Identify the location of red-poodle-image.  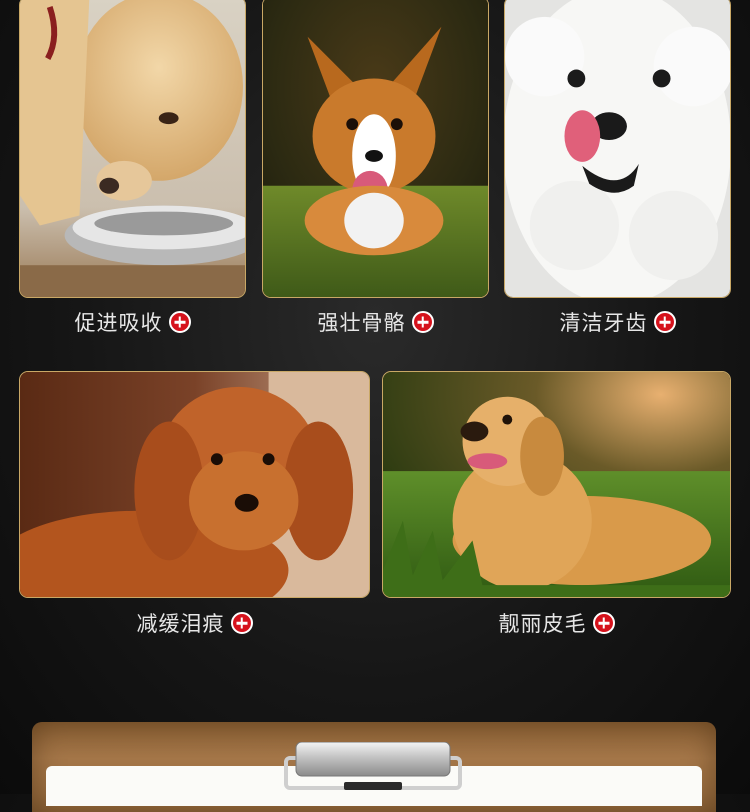
(194, 484).